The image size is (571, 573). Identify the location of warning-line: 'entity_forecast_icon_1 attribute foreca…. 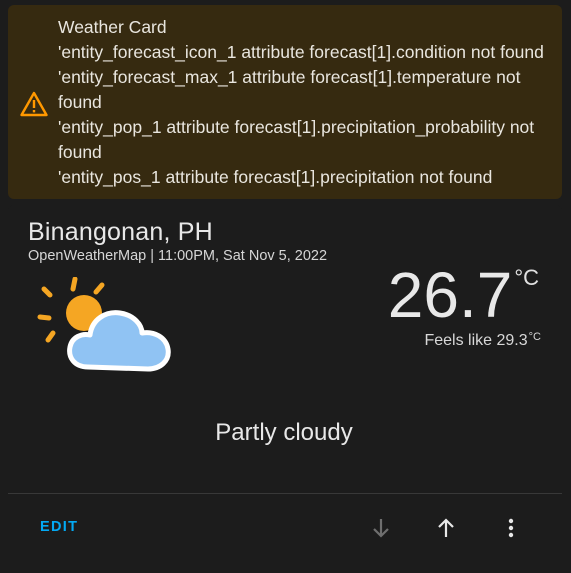
(301, 52).